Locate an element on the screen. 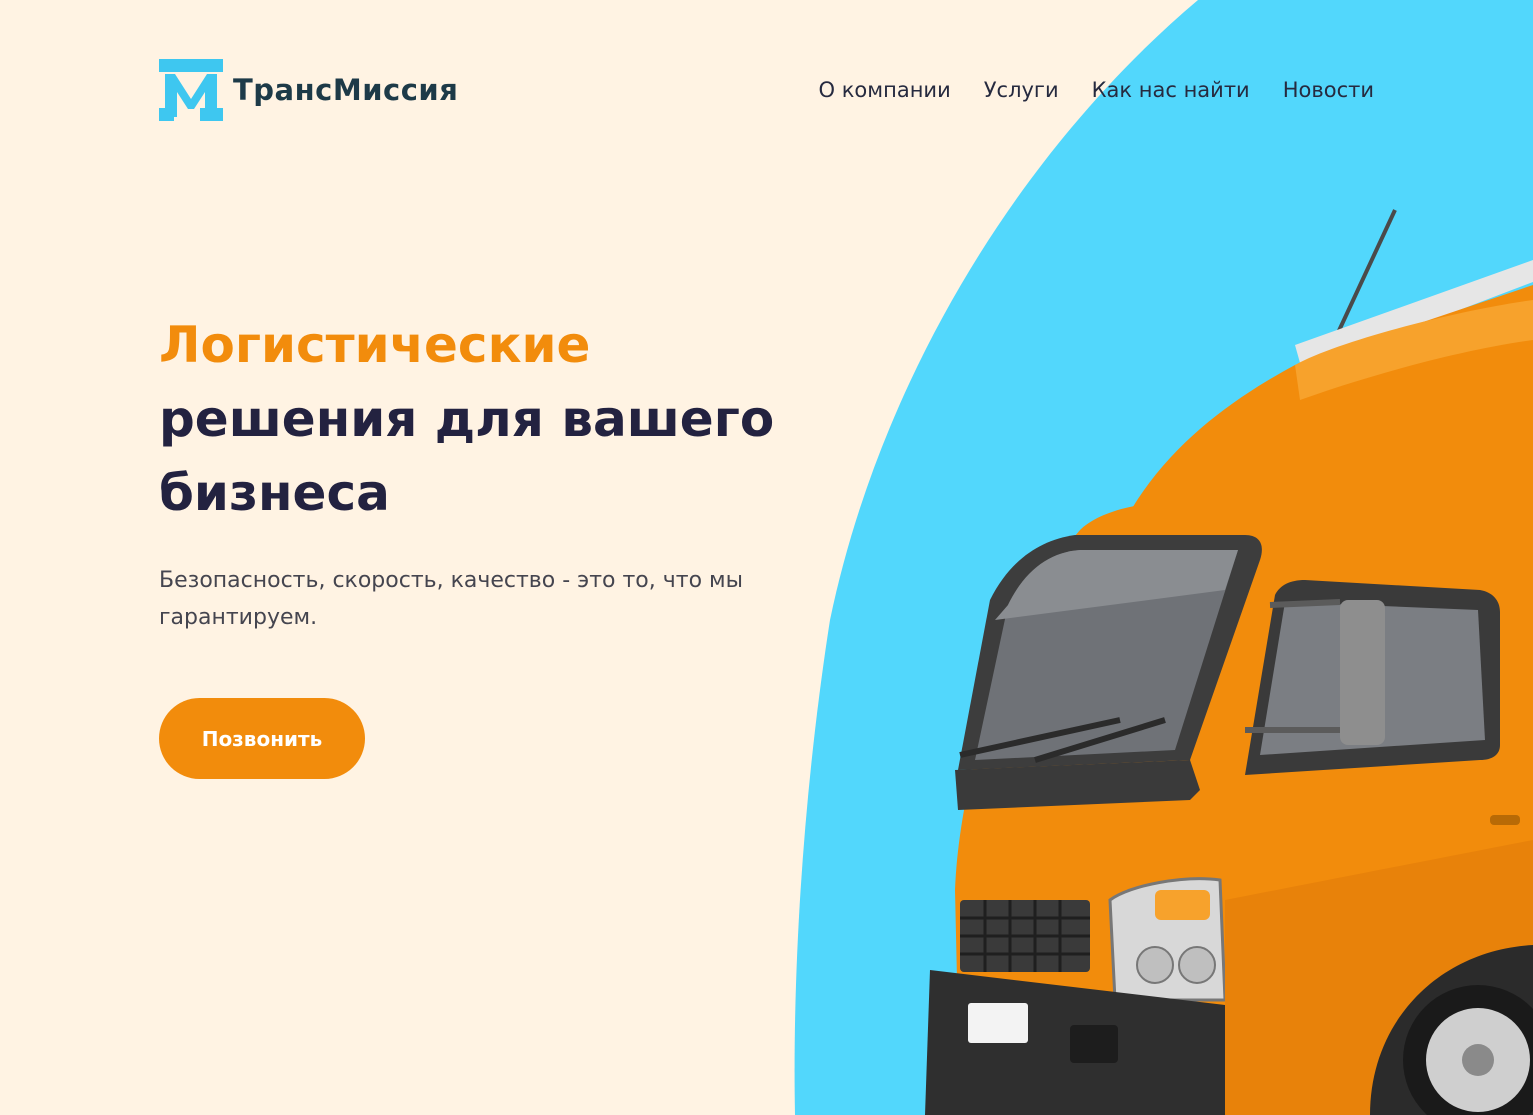 This screenshot has height=1115, width=1533. nav-item-news: Новости is located at coordinates (1328, 90).